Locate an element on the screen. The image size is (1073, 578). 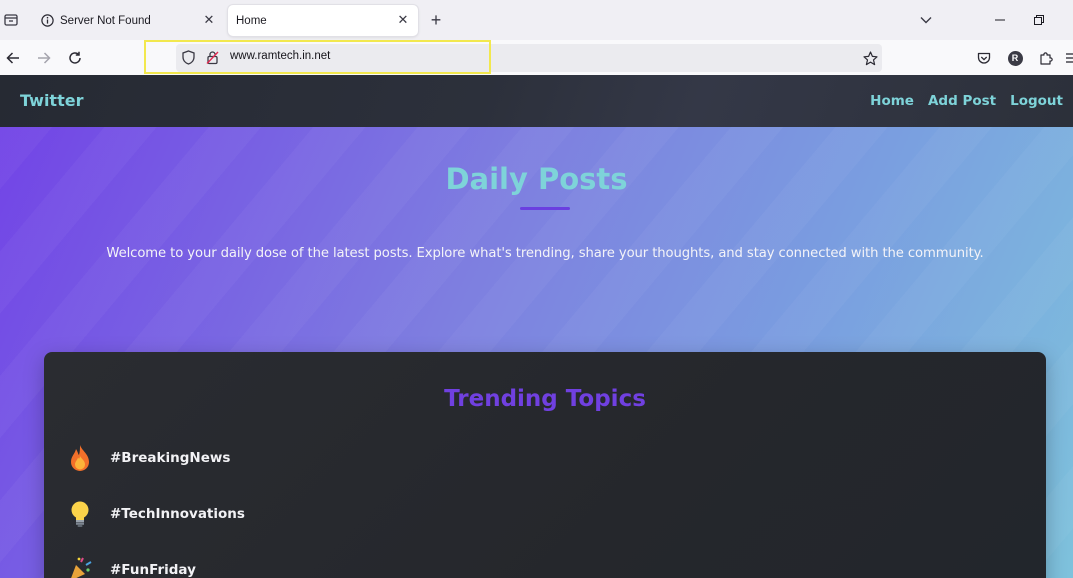
trending-item: #FunFriday is located at coordinates (131, 567).